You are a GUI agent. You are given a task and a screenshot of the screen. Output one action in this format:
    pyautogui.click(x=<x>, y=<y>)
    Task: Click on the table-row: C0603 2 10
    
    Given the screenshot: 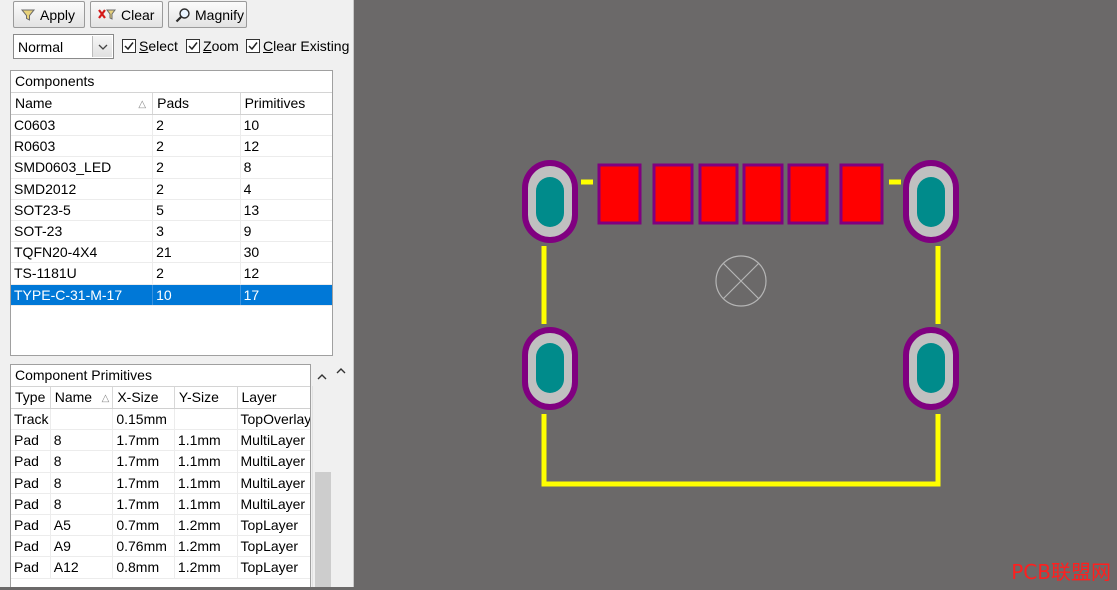 What is the action you would take?
    pyautogui.click(x=171, y=126)
    